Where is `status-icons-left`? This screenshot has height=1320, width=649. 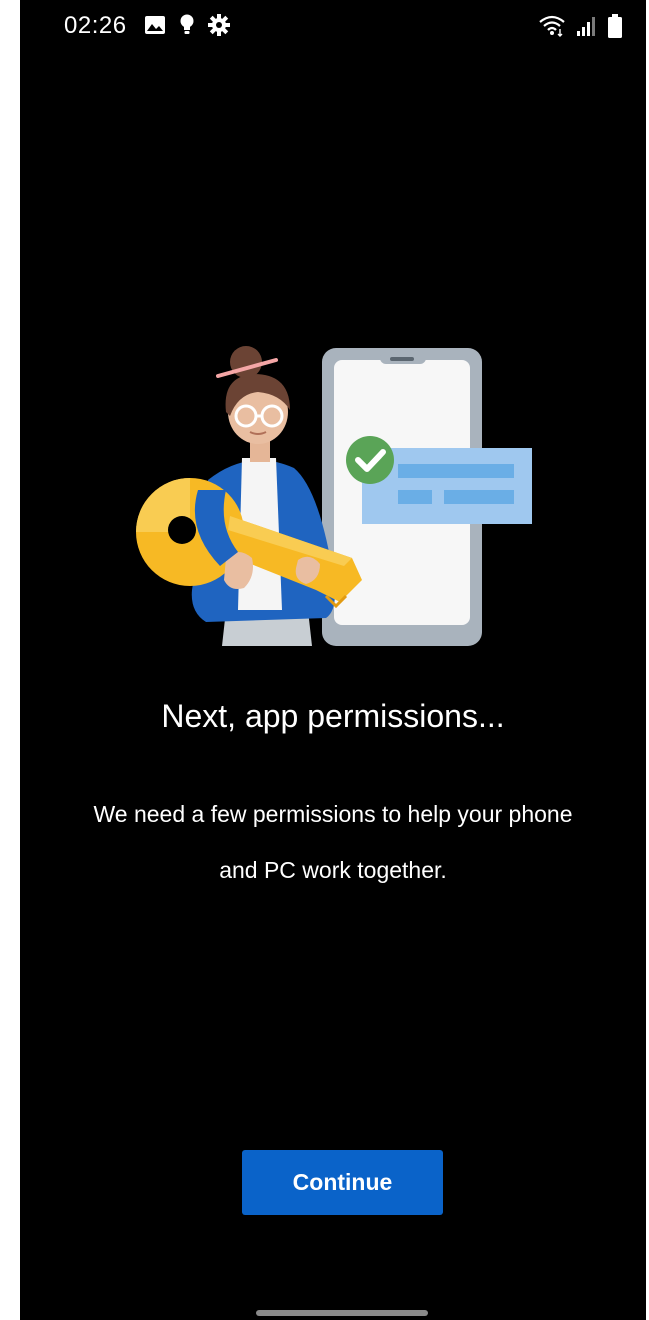 status-icons-left is located at coordinates (187, 25).